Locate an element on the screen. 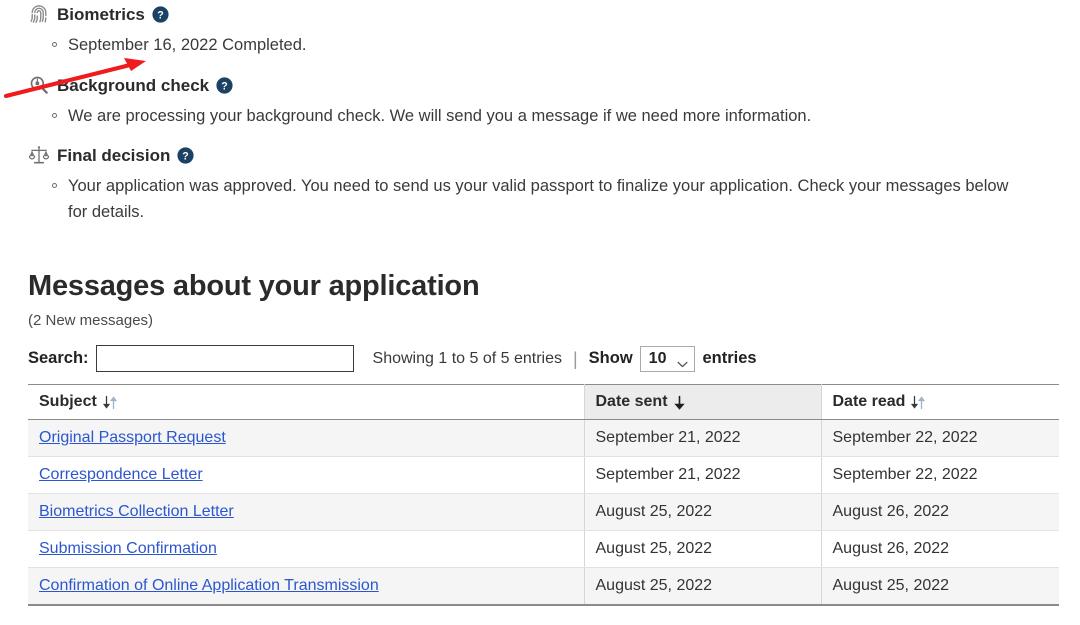 The image size is (1080, 625). page-length-value: 10 is located at coordinates (657, 358).